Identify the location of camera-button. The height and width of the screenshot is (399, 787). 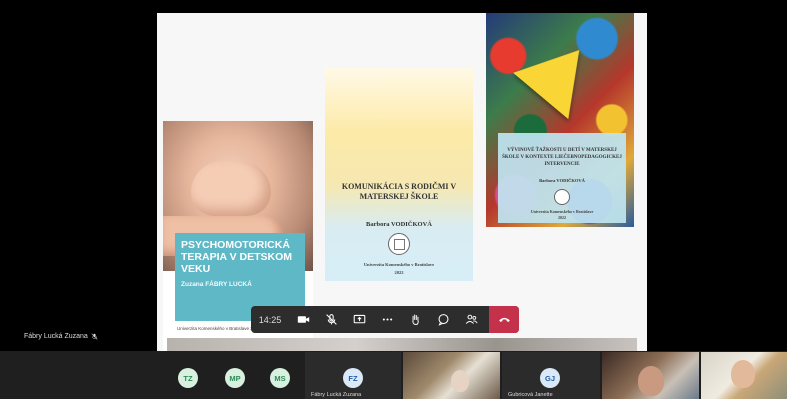
(303, 319).